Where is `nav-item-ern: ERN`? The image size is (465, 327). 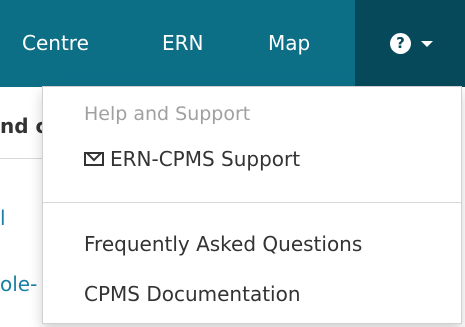 nav-item-ern: ERN is located at coordinates (183, 43).